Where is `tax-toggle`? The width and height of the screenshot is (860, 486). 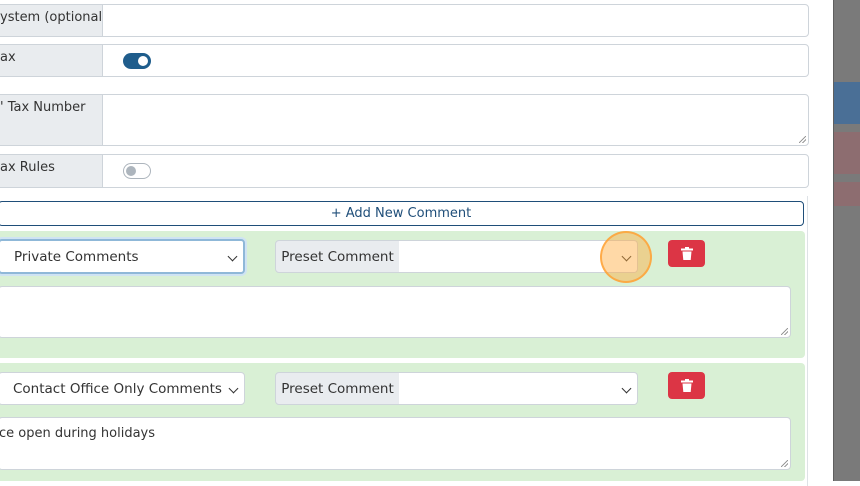
tax-toggle is located at coordinates (137, 61).